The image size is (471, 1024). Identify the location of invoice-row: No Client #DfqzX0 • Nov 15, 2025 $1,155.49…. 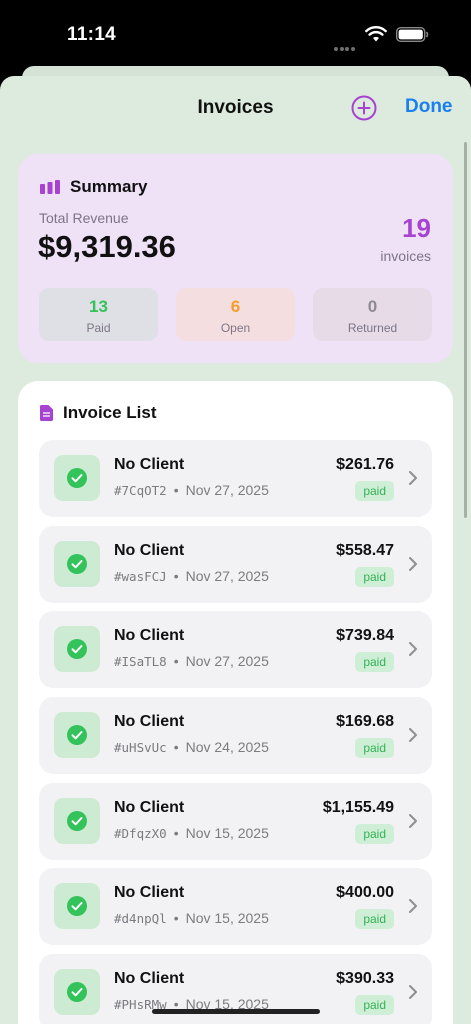
(235, 821).